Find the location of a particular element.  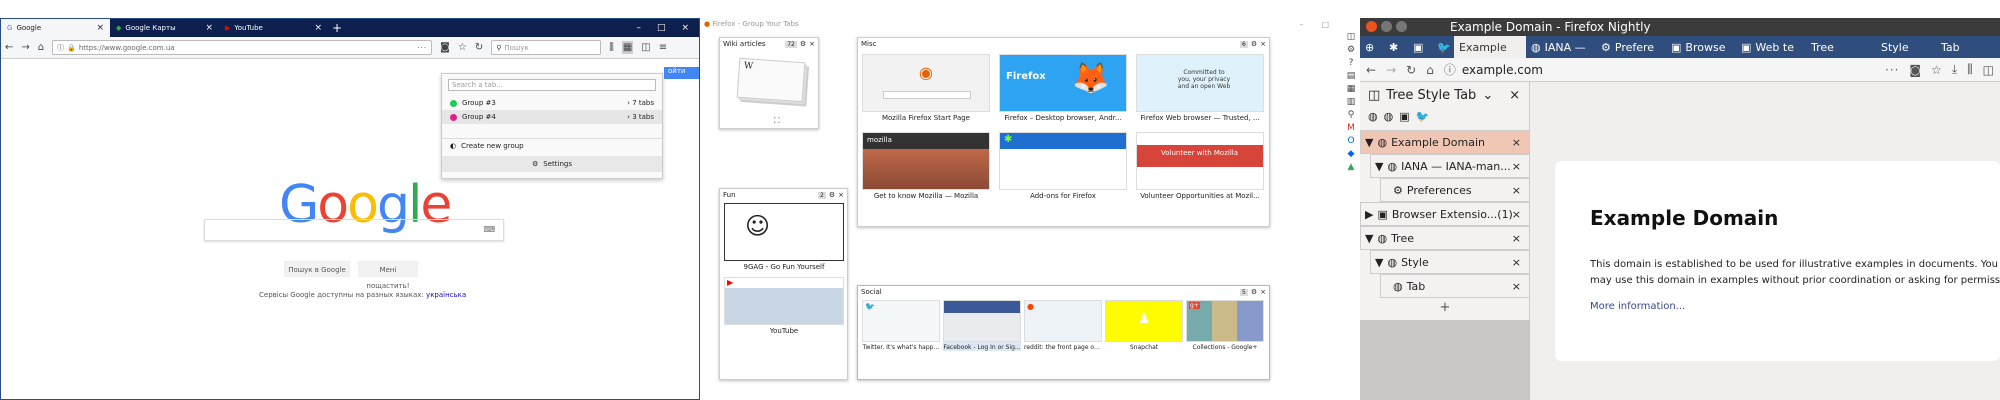

minimize-icon is located at coordinates (1386, 26).